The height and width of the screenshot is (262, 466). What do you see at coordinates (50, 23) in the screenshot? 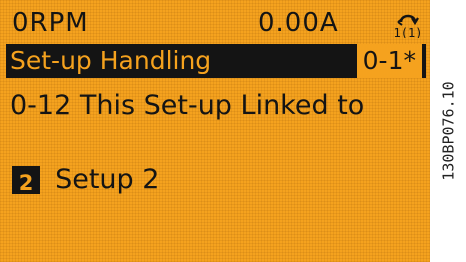
I see `speed-readout: 0RPM` at bounding box center [50, 23].